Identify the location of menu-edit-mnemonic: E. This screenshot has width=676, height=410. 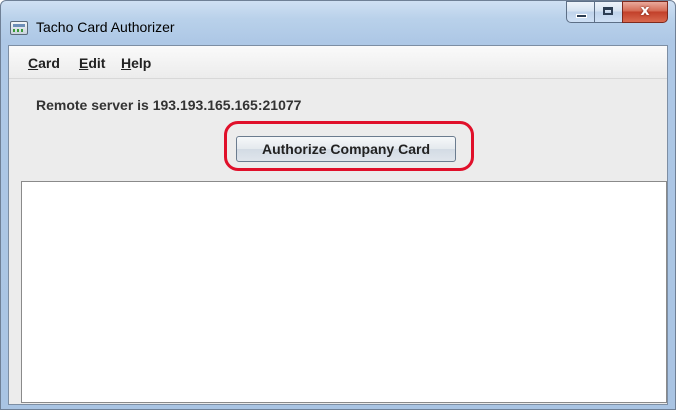
(84, 63).